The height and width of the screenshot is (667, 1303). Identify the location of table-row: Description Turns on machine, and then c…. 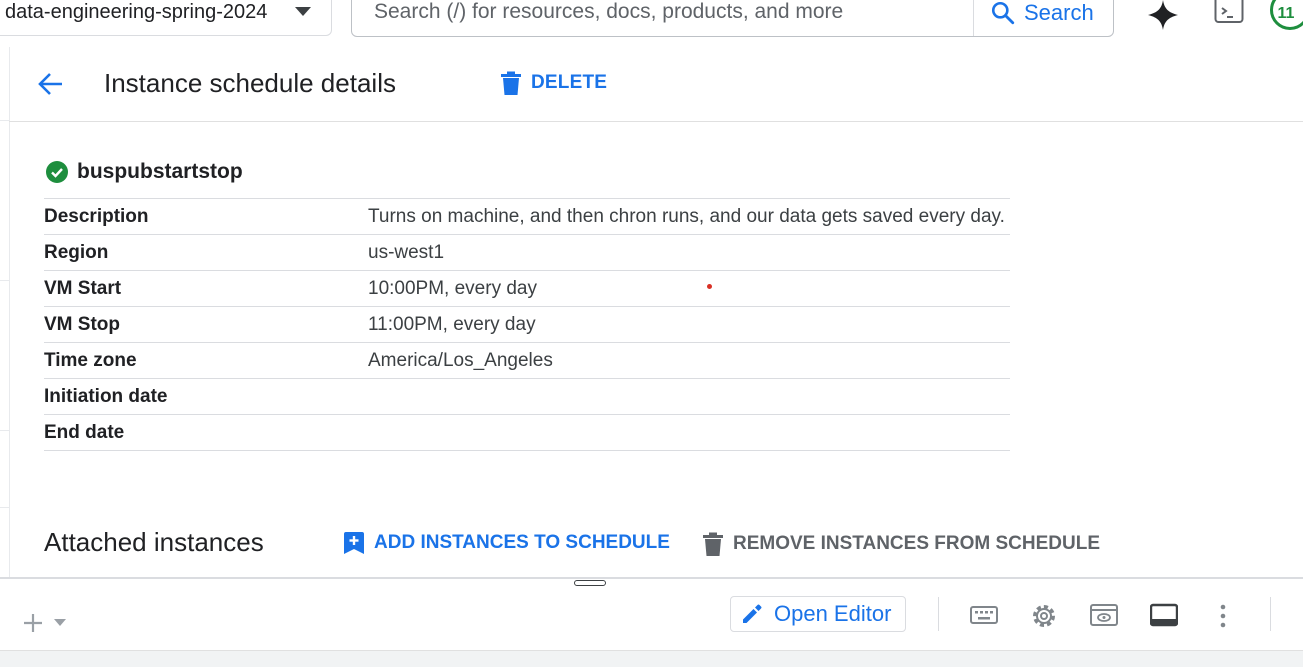
(527, 216).